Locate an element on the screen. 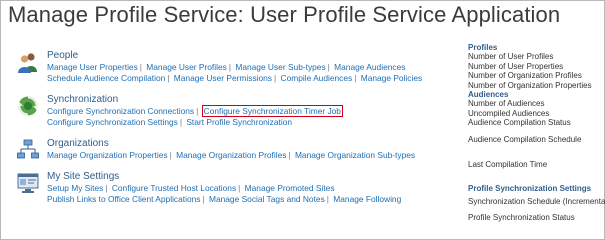  link-manage-org-subtypes: Manage Organization Sub-types is located at coordinates (355, 155).